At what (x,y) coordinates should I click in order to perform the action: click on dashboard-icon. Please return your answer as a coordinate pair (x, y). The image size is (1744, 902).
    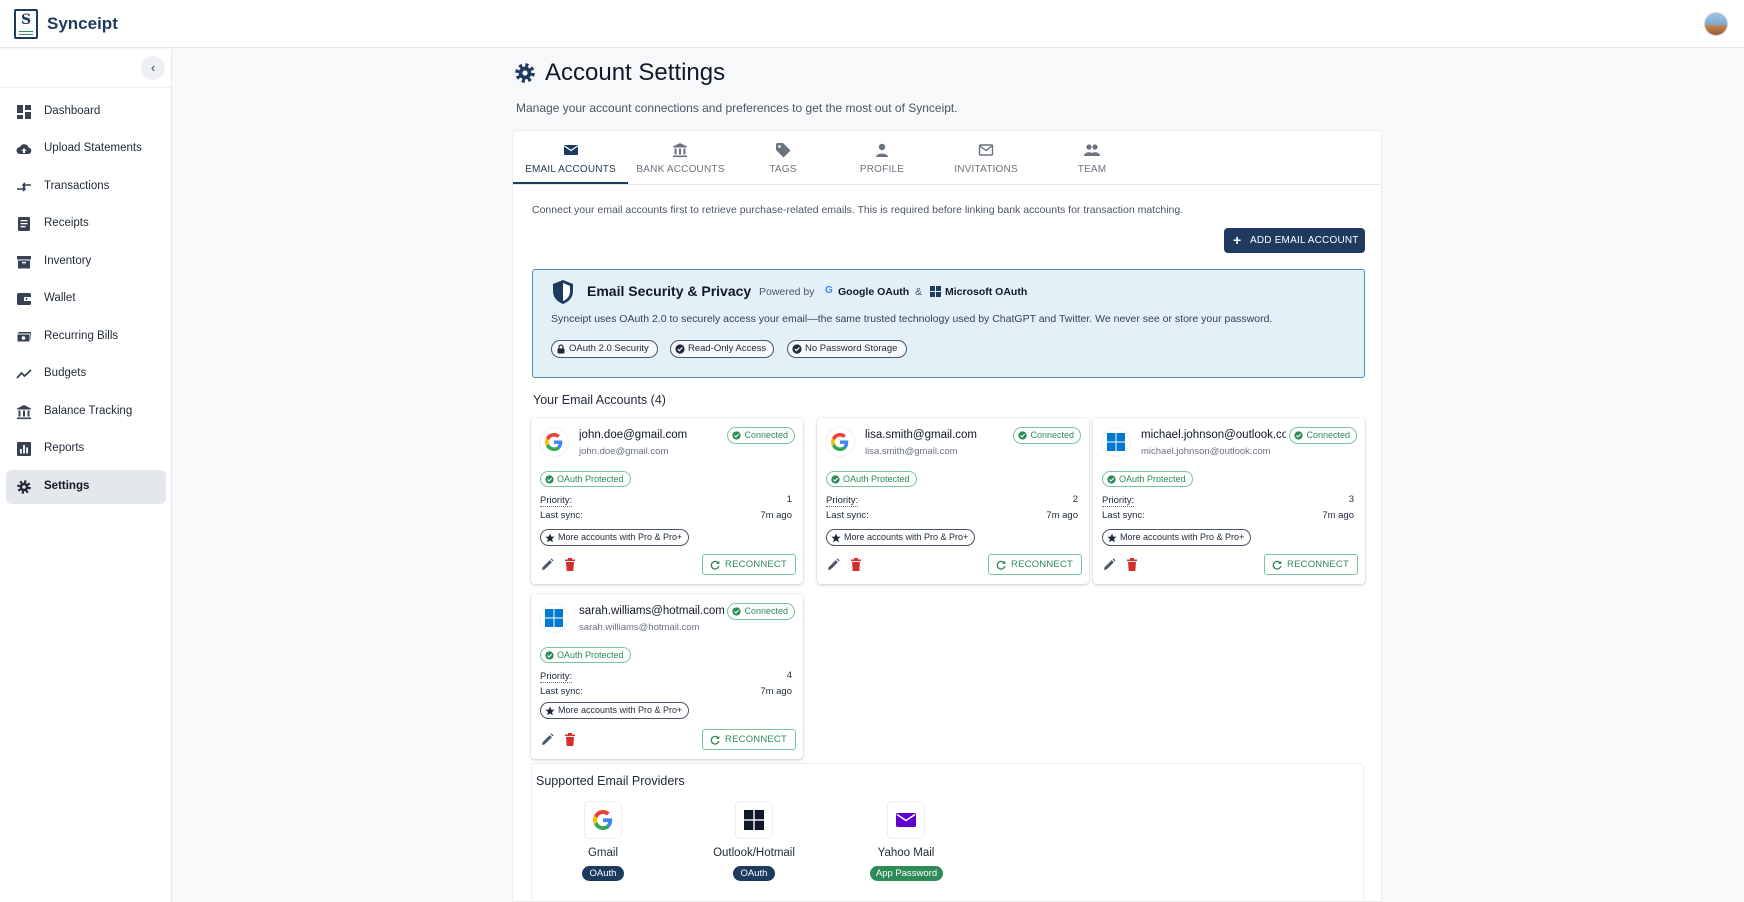
    Looking at the image, I should click on (24, 112).